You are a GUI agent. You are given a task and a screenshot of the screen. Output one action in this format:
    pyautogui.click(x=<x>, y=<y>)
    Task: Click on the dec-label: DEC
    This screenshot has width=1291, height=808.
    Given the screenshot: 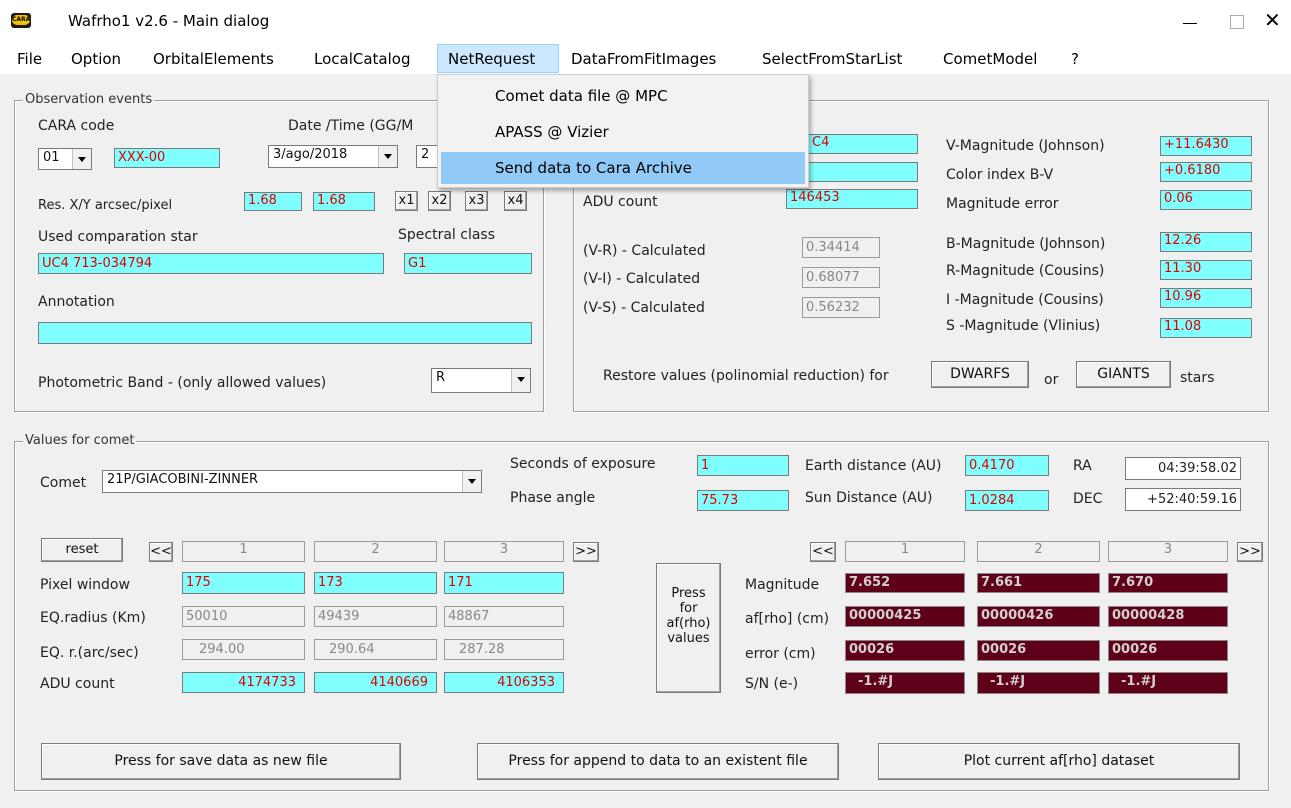 What is the action you would take?
    pyautogui.click(x=1088, y=499)
    